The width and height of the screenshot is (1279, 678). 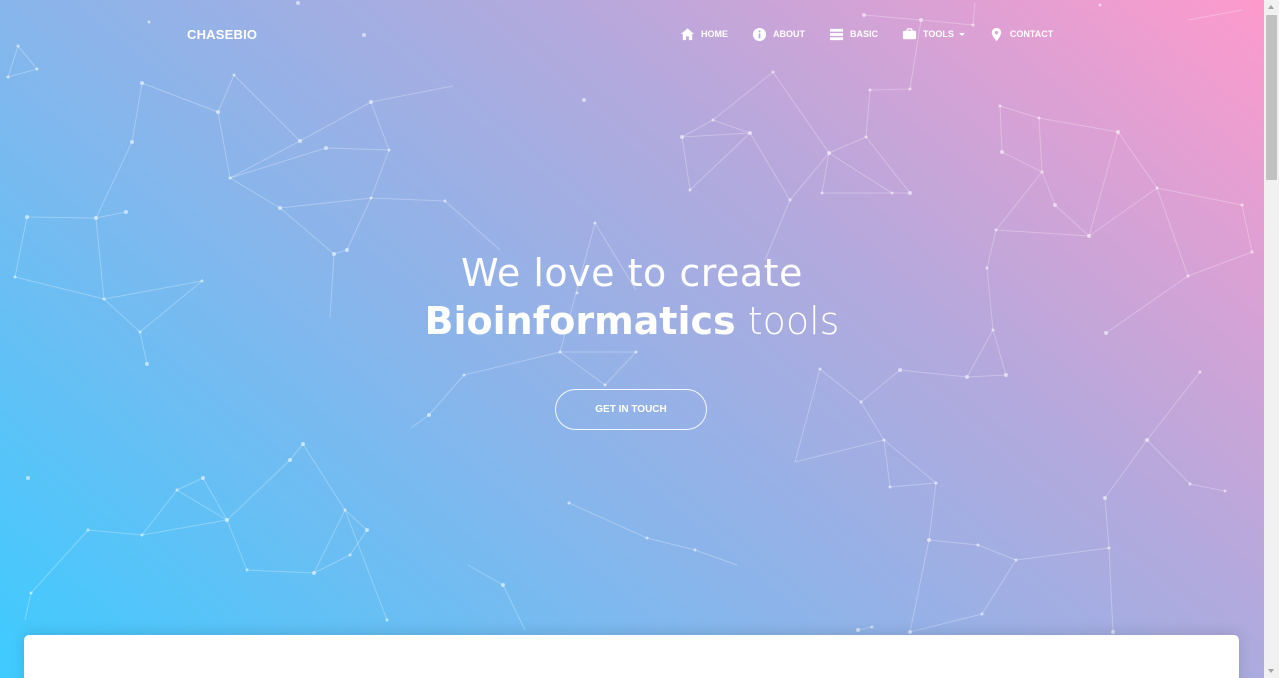 I want to click on scroll-up-arrow-icon, so click(x=1271, y=7).